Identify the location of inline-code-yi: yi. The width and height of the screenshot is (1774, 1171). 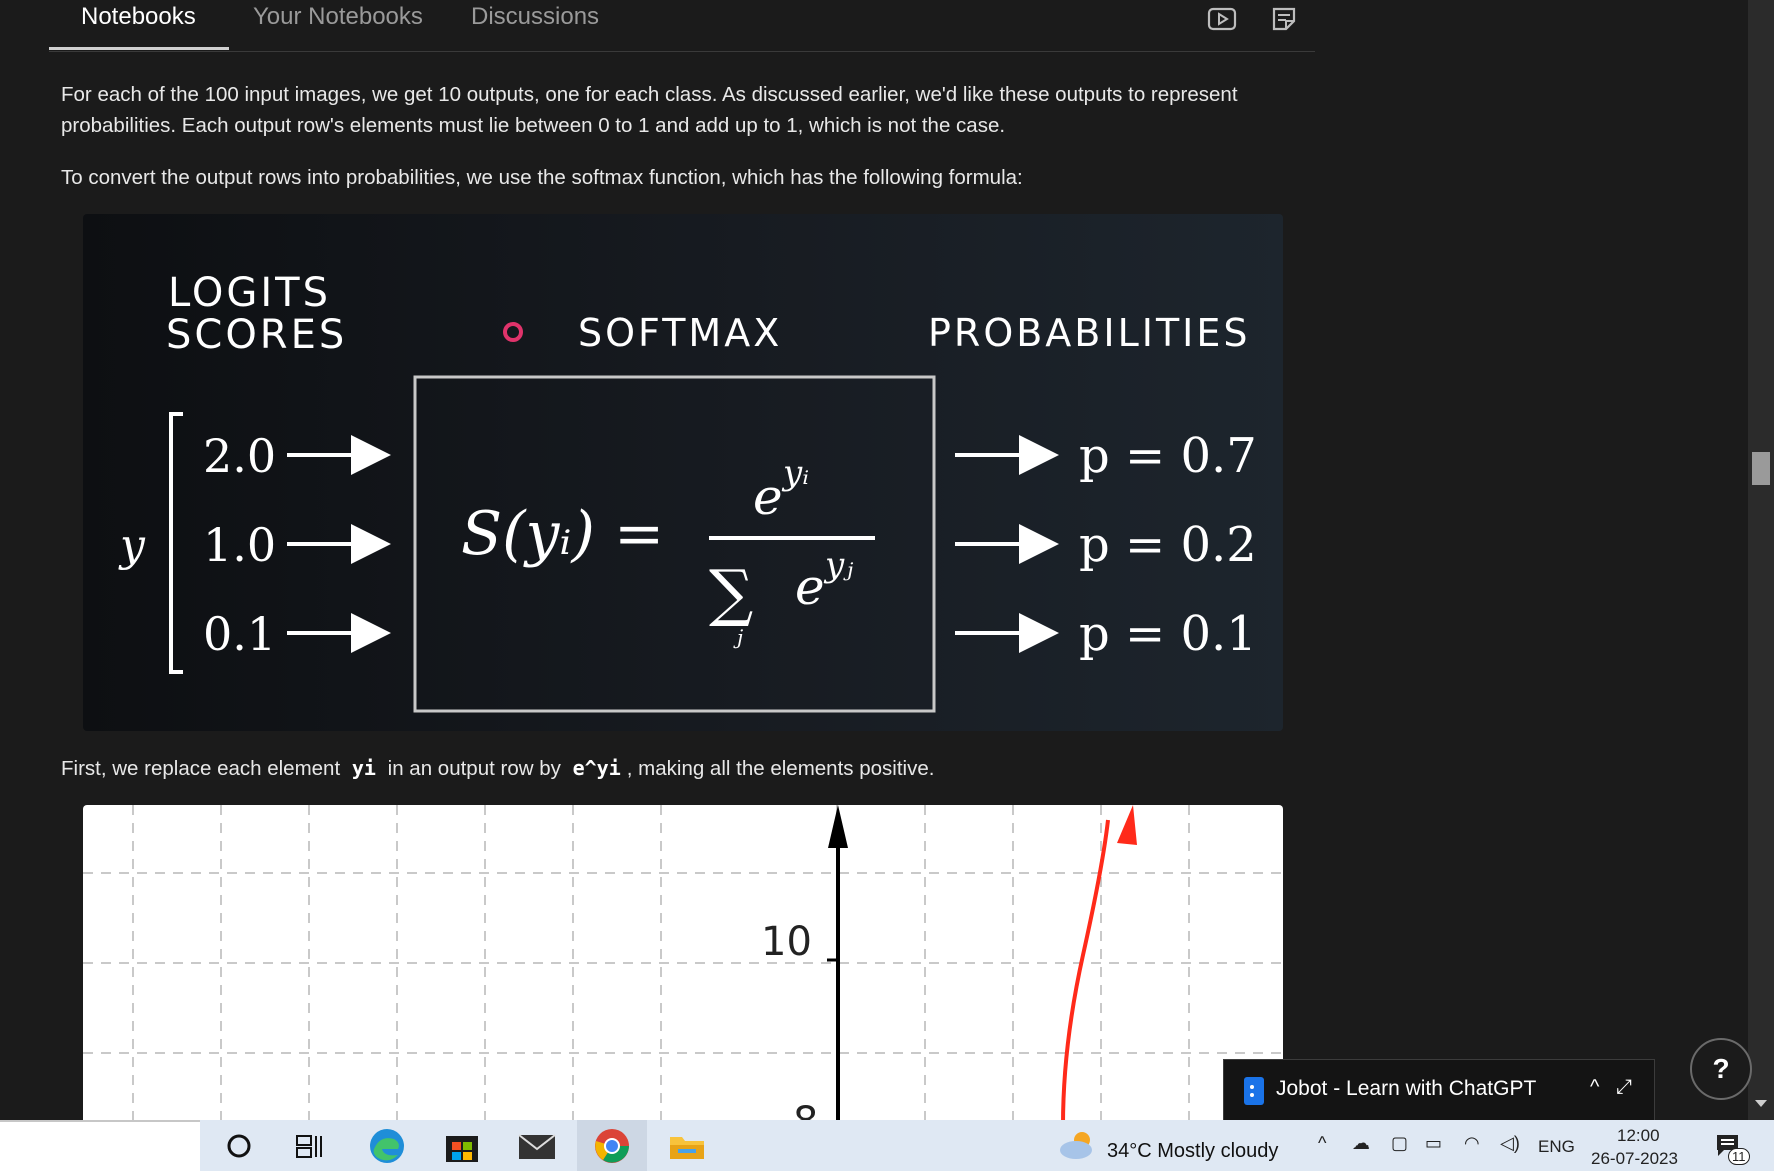
(363, 768).